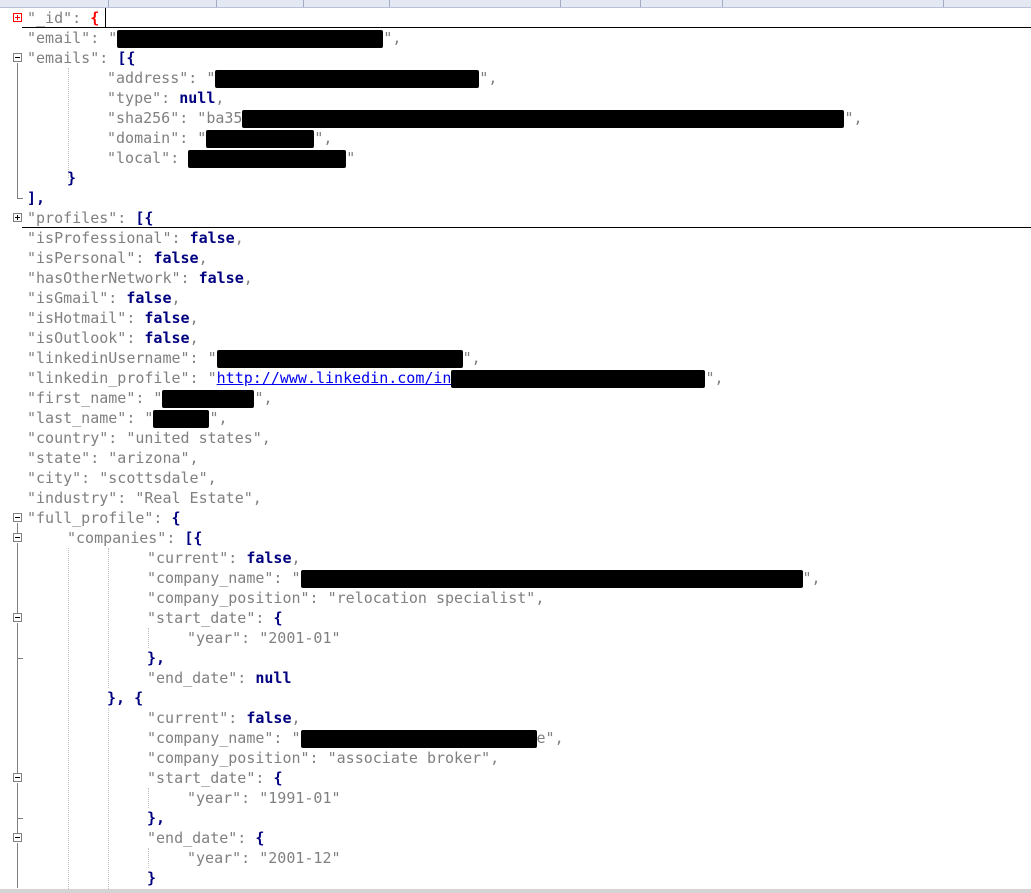  Describe the element at coordinates (122, 378) in the screenshot. I see `json-key: "linkedin_profile": "` at that location.